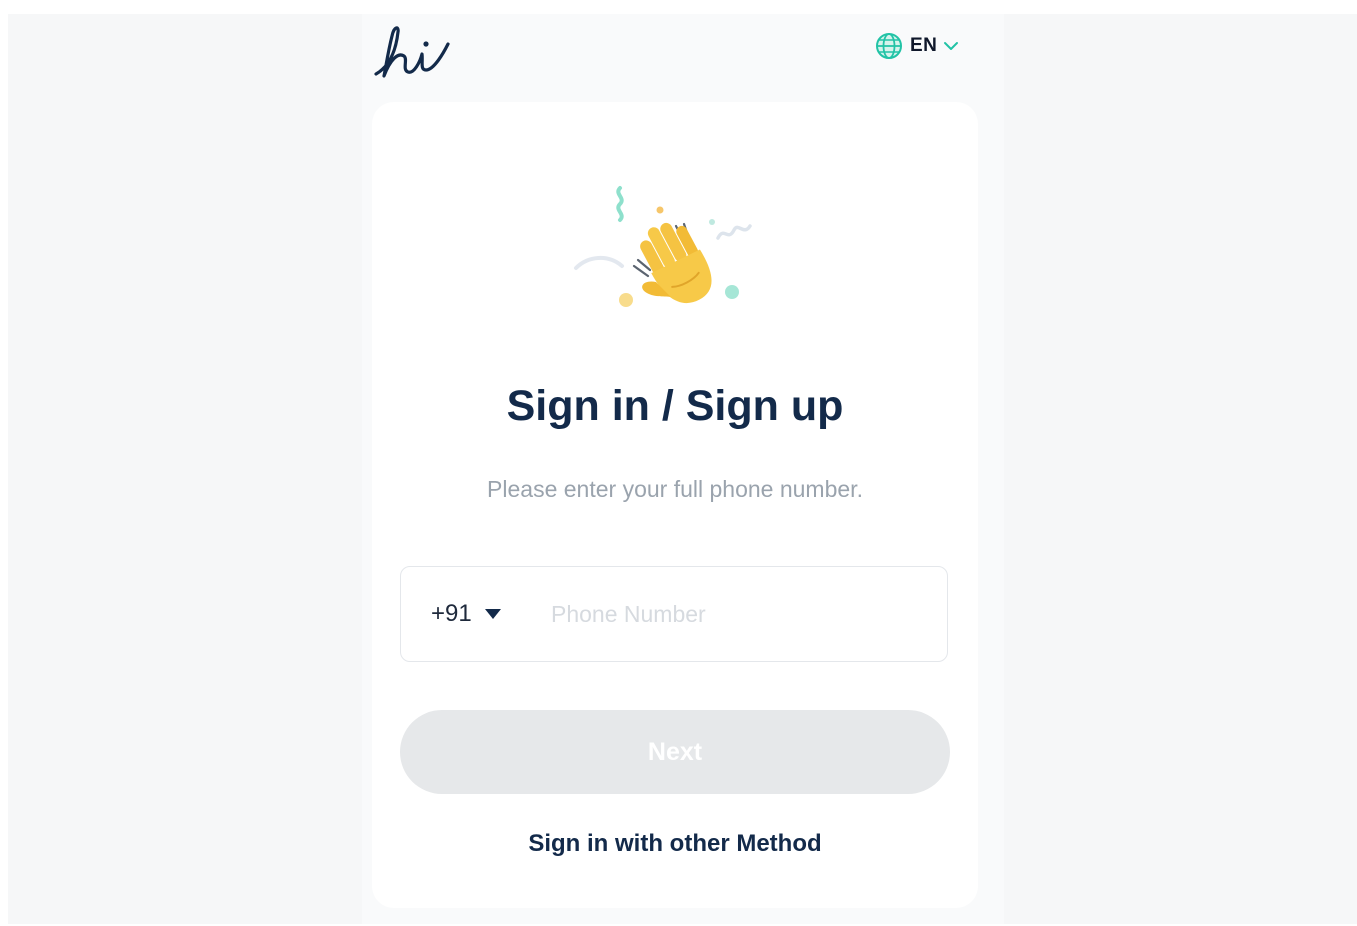  Describe the element at coordinates (683, 54) in the screenshot. I see `top-bar: EN` at that location.